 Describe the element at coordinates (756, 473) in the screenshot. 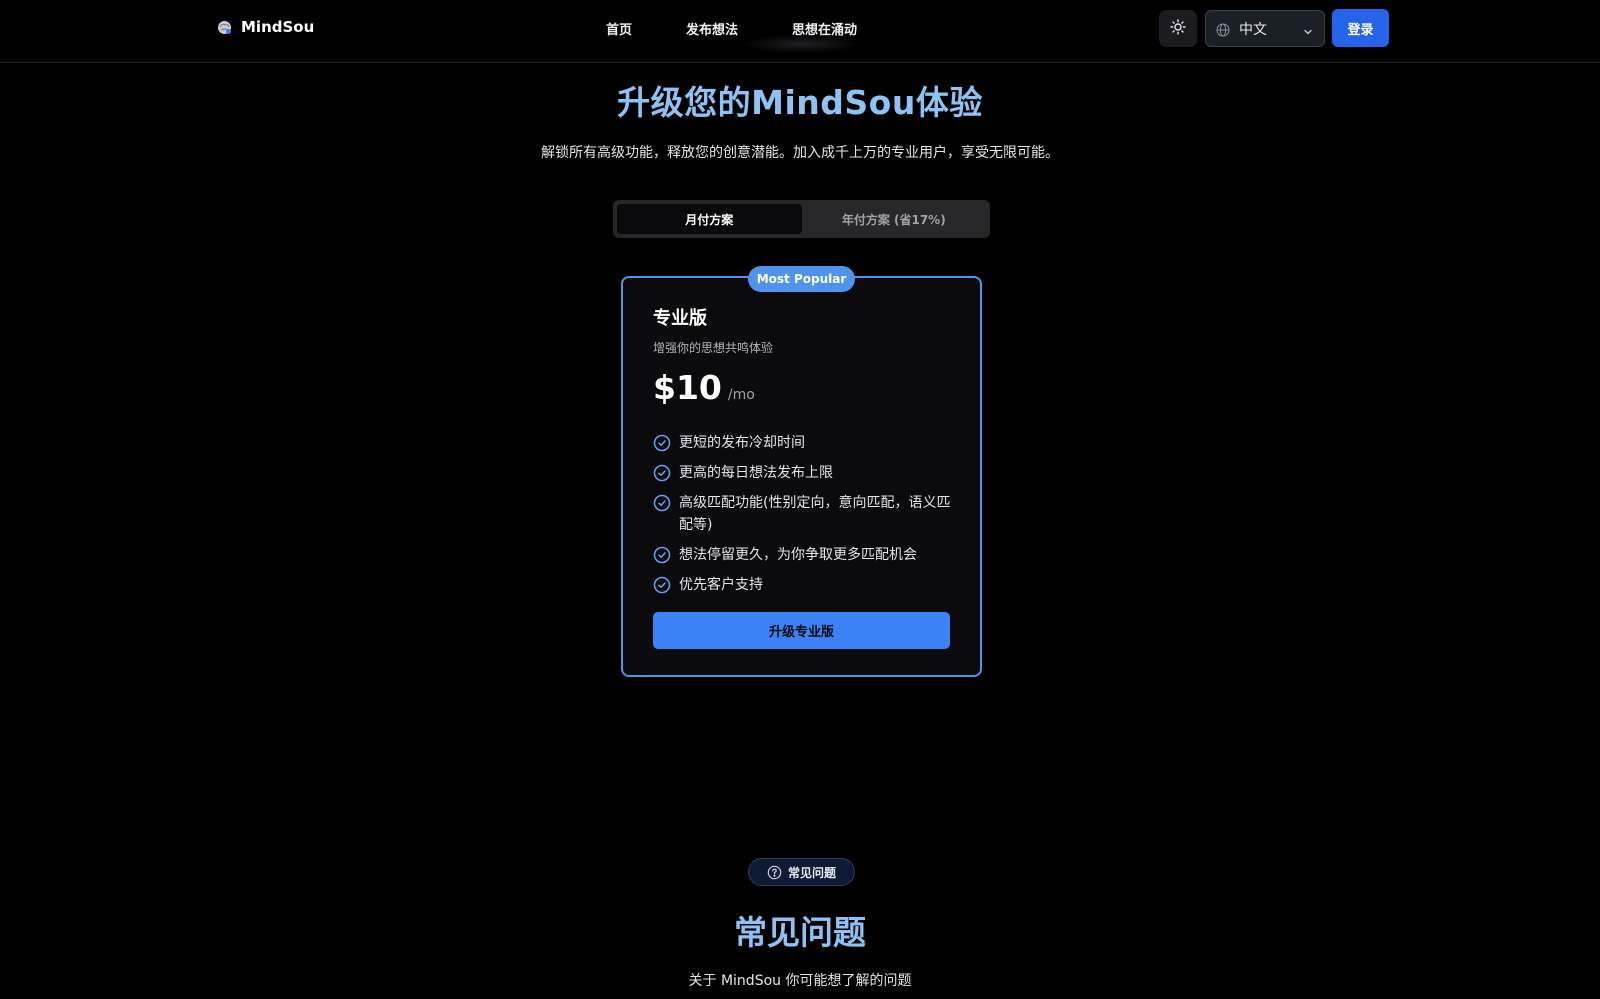

I see `feature-text: 更高的每日想法发布上限` at that location.